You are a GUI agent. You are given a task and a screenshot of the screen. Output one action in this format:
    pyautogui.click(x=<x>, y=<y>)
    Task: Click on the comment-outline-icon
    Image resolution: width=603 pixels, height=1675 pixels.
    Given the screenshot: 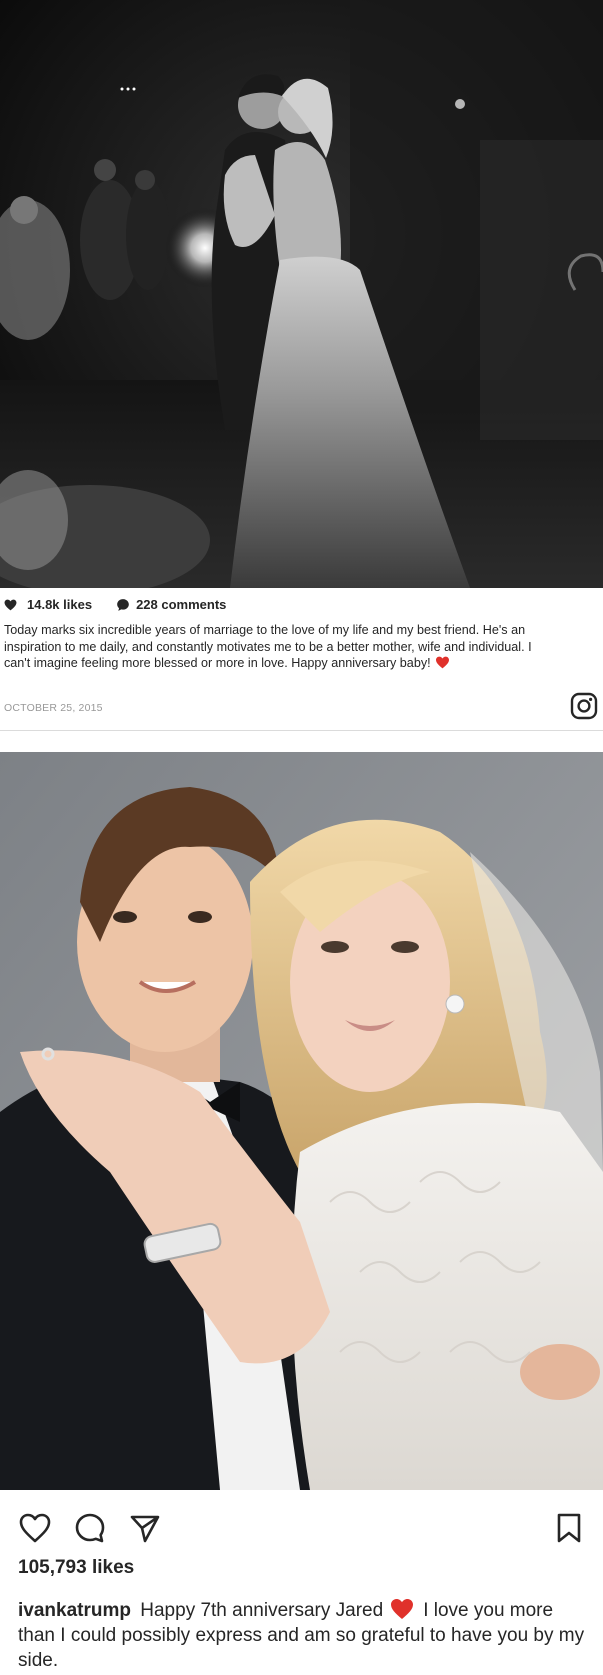 What is the action you would take?
    pyautogui.click(x=90, y=1528)
    